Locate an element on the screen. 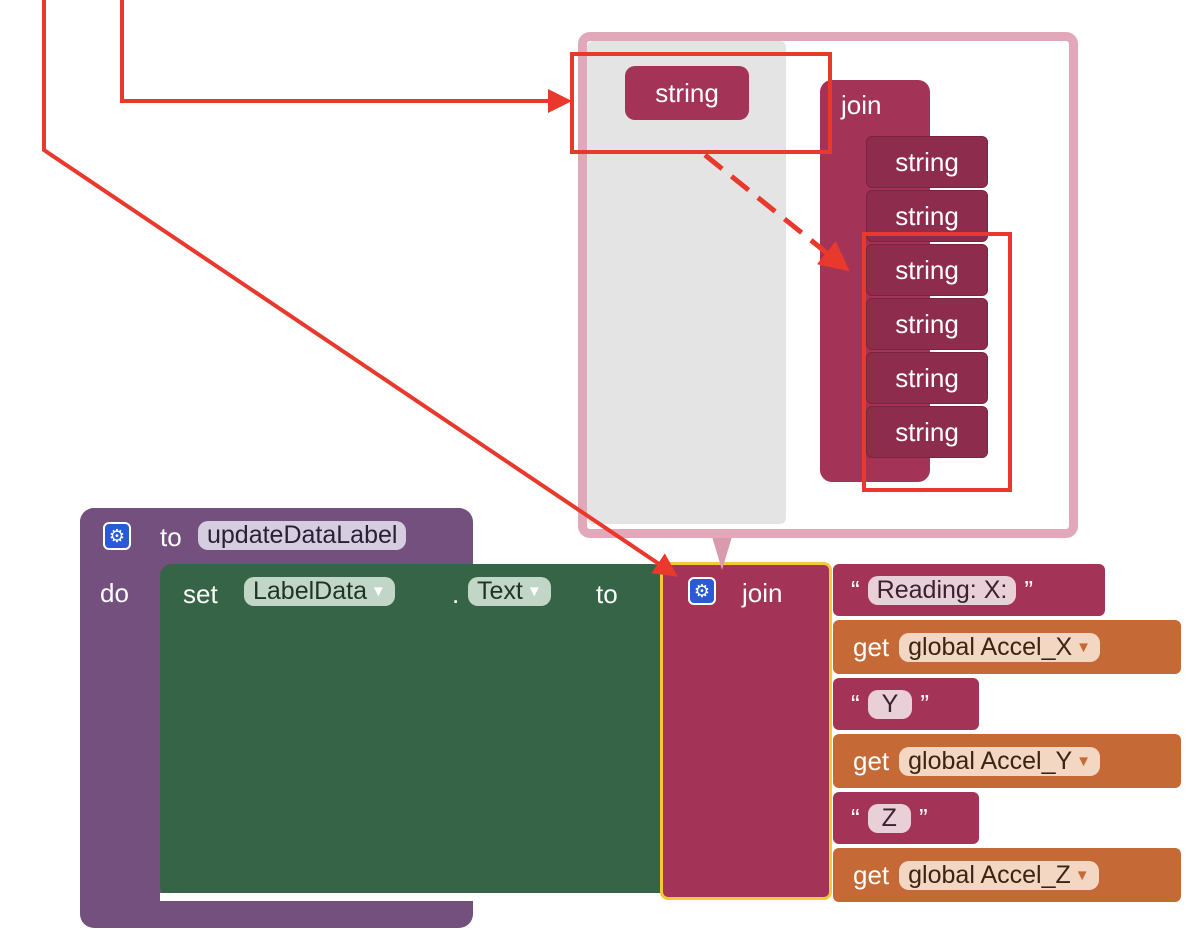  arrow-to-palette is located at coordinates (346, 56).